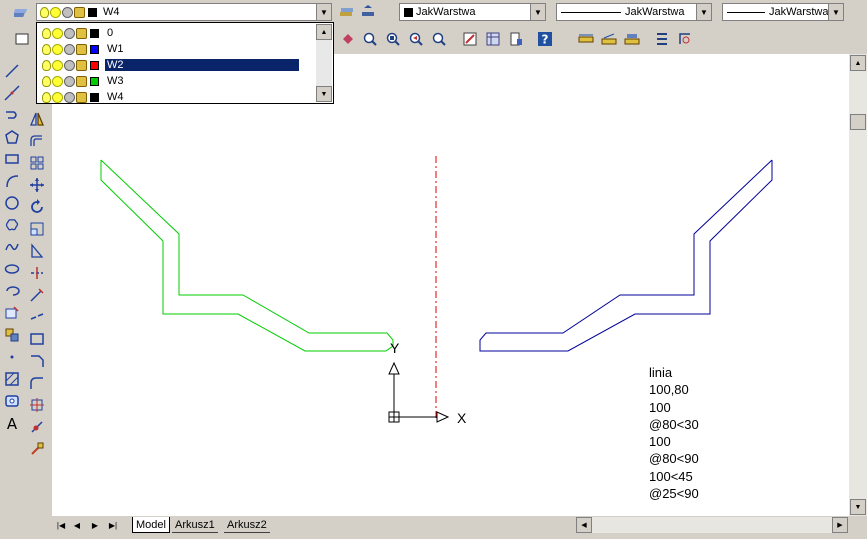  What do you see at coordinates (37, 361) in the screenshot?
I see `chamfer-tool` at bounding box center [37, 361].